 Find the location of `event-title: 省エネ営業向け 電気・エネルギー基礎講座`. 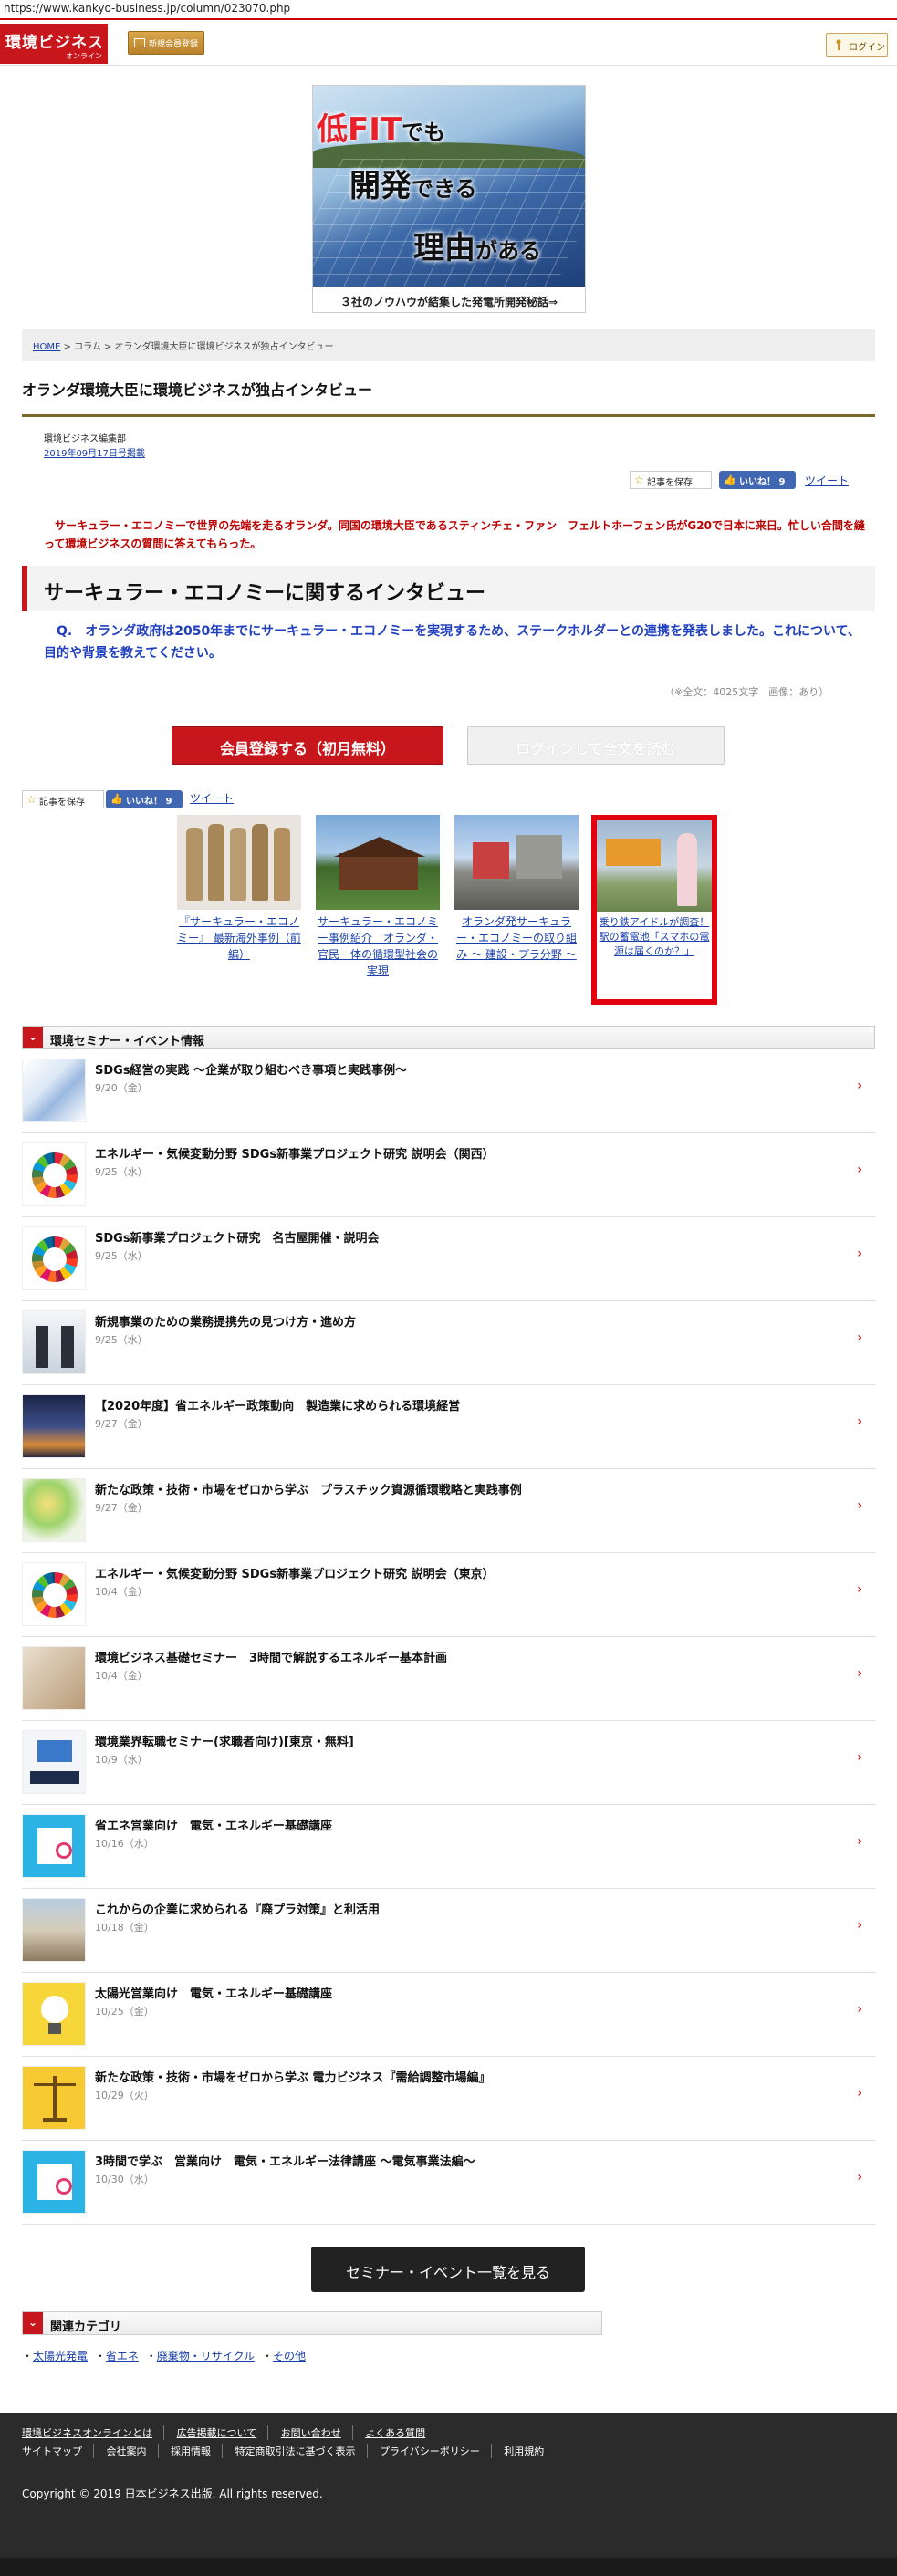

event-title: 省エネ営業向け 電気・エネルギー基礎講座 is located at coordinates (214, 1826).